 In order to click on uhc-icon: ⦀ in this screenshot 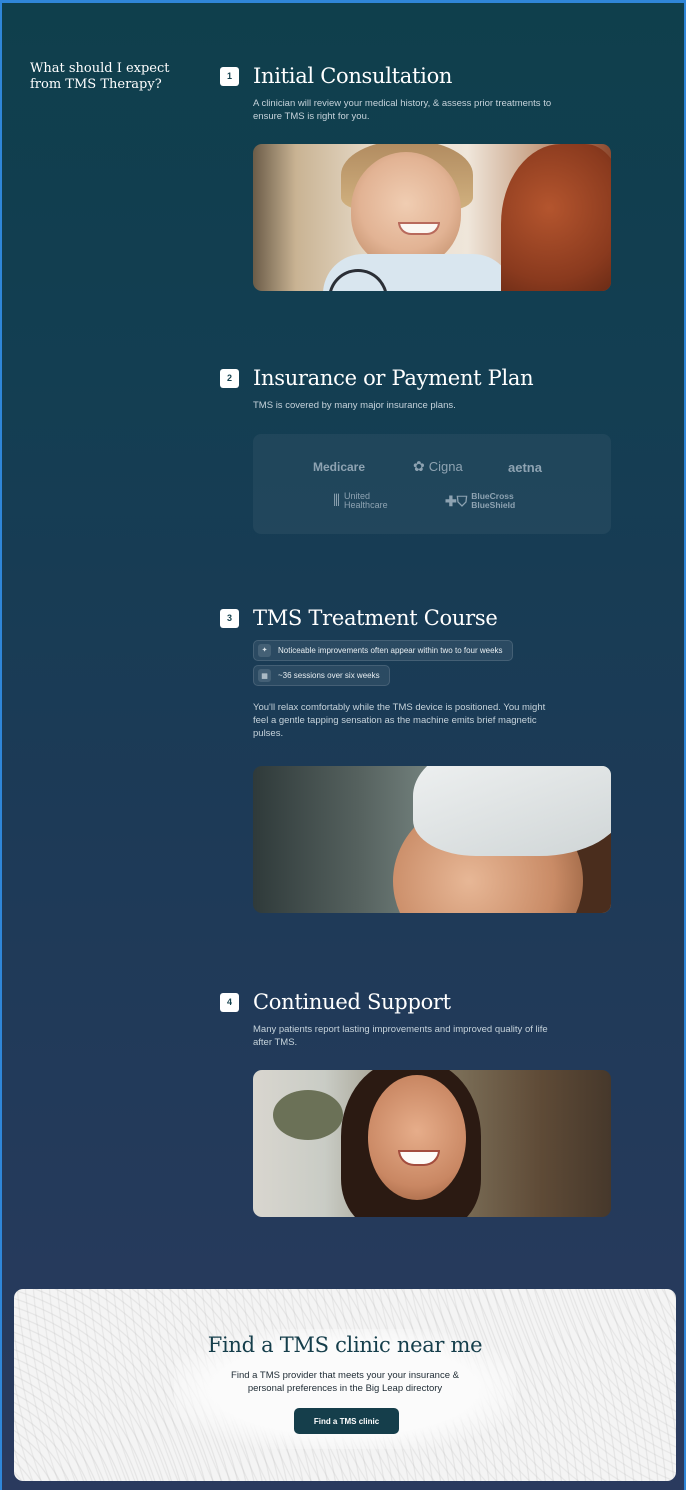, I will do `click(337, 501)`.